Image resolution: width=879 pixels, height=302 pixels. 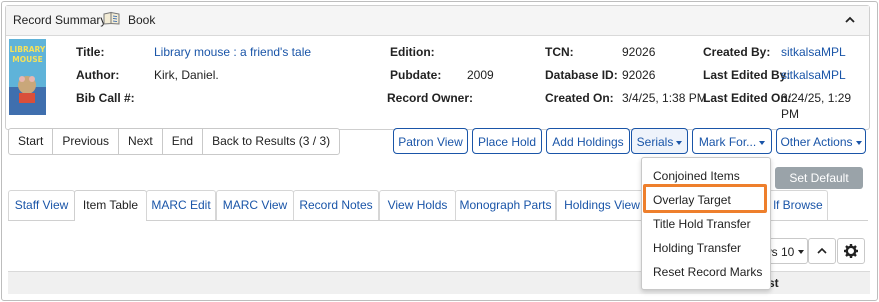 I want to click on author-value: Kirk, Daniel., so click(x=186, y=75).